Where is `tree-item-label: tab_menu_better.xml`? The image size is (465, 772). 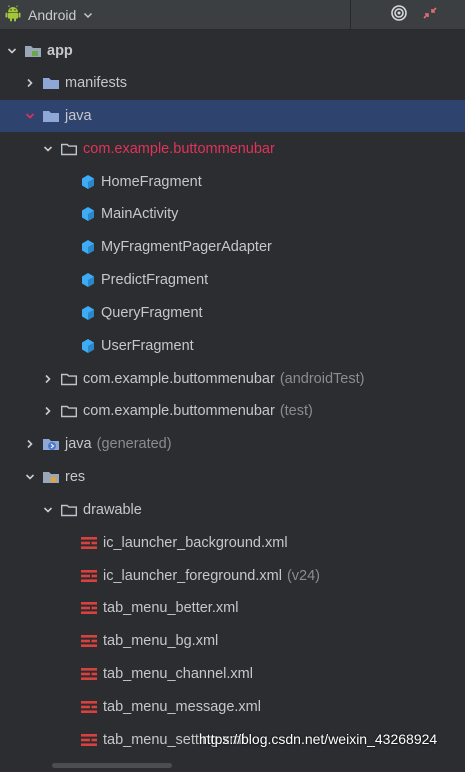
tree-item-label: tab_menu_better.xml is located at coordinates (171, 608).